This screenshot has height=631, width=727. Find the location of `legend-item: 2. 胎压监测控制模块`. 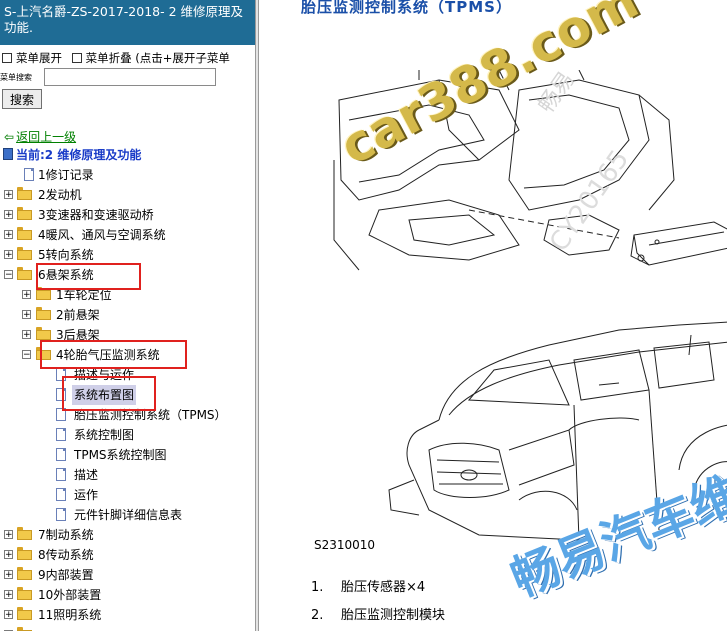

legend-item: 2. 胎压监测控制模块 is located at coordinates (378, 615).